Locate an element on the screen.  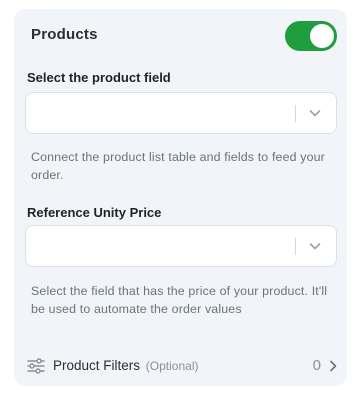
product-filters-text: Product Filters is located at coordinates (97, 365).